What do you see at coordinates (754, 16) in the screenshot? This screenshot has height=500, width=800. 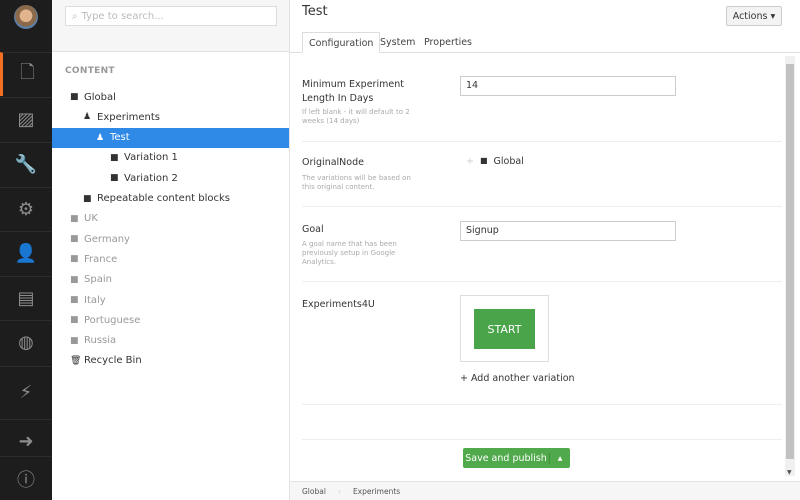 I see `actions-button: Actions ▾` at bounding box center [754, 16].